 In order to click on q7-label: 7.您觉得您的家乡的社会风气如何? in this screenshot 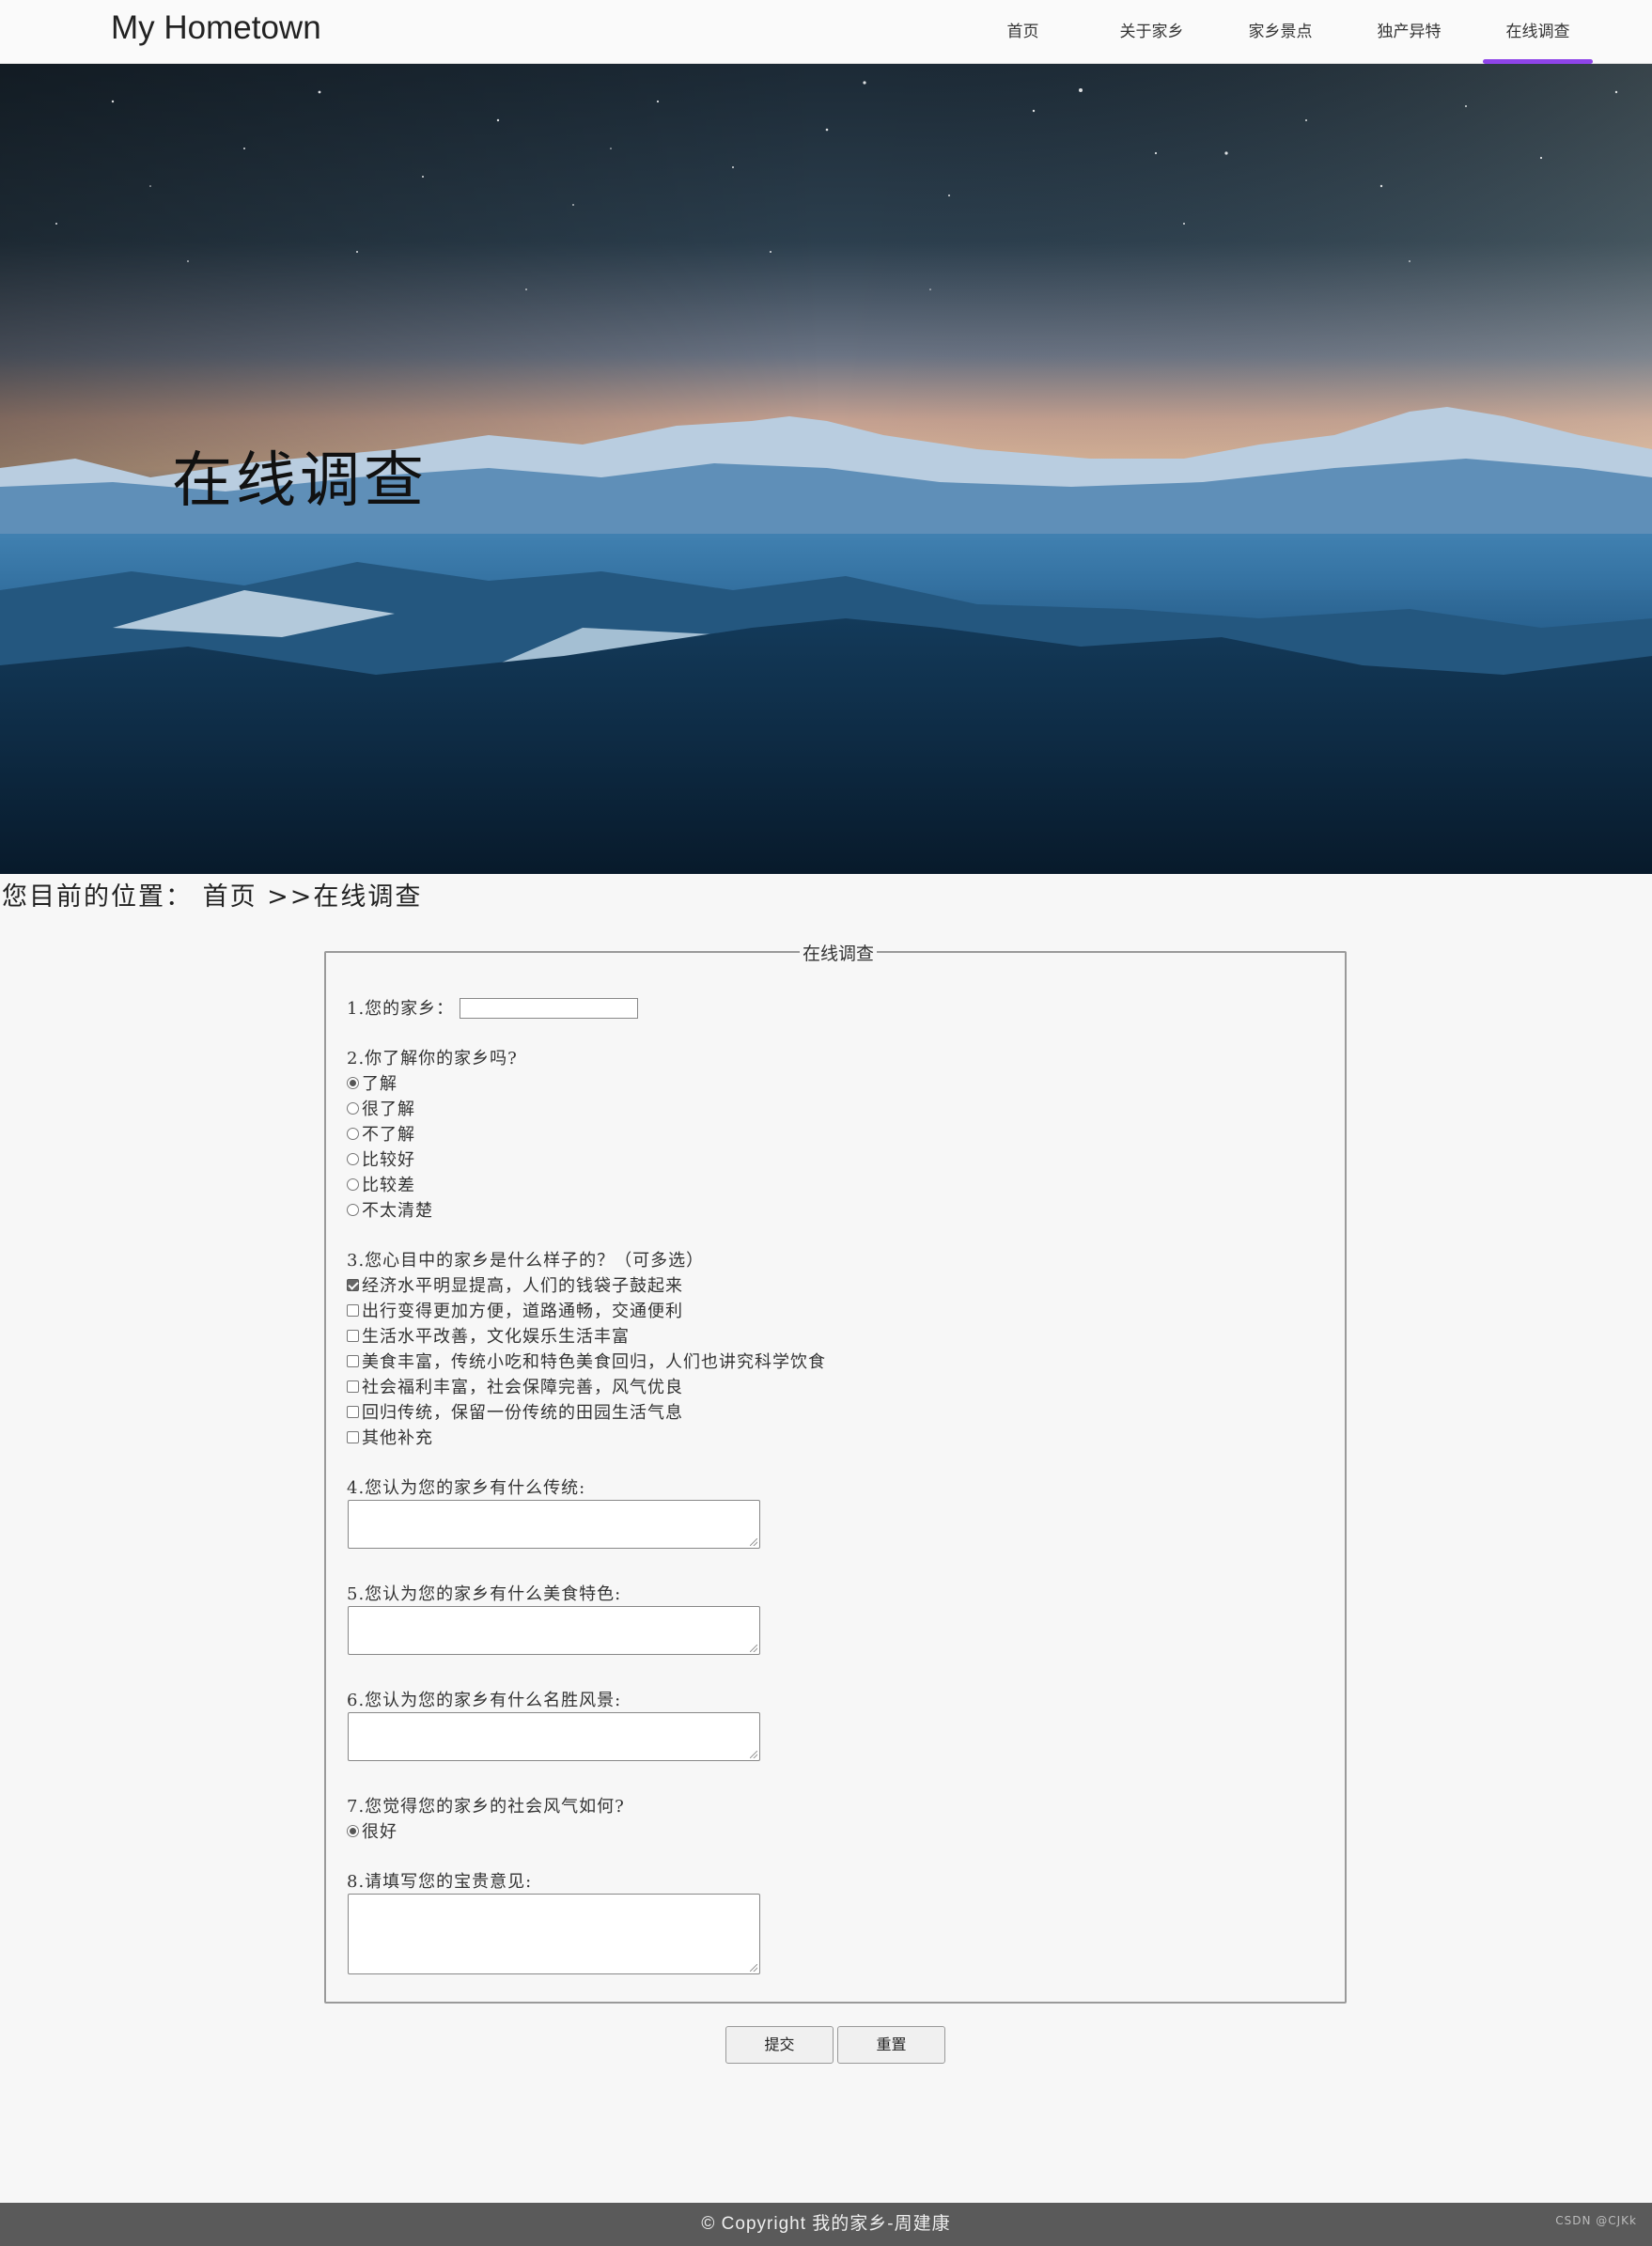, I will do `click(486, 1807)`.